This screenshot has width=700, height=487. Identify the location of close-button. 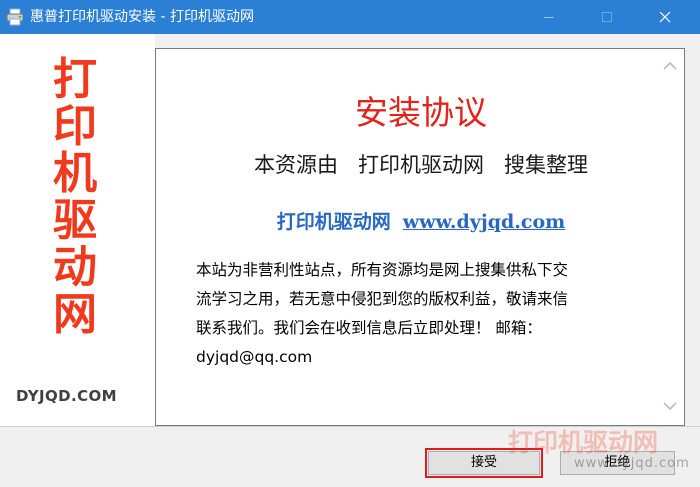
(665, 17).